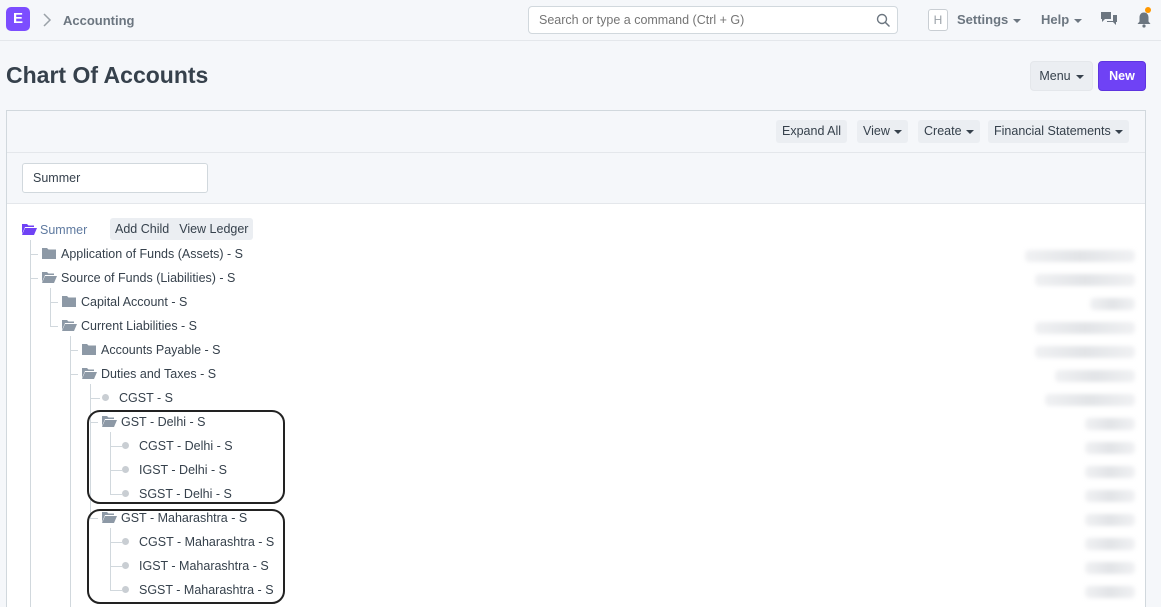  I want to click on chevron-right-icon, so click(47, 20).